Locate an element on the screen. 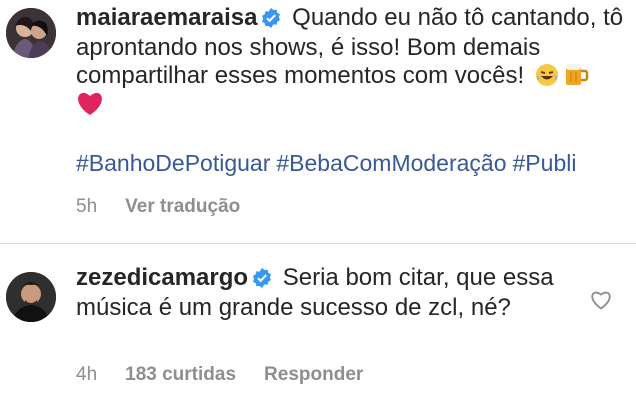  hashtag-link: #BanhoDePotiguar is located at coordinates (173, 163).